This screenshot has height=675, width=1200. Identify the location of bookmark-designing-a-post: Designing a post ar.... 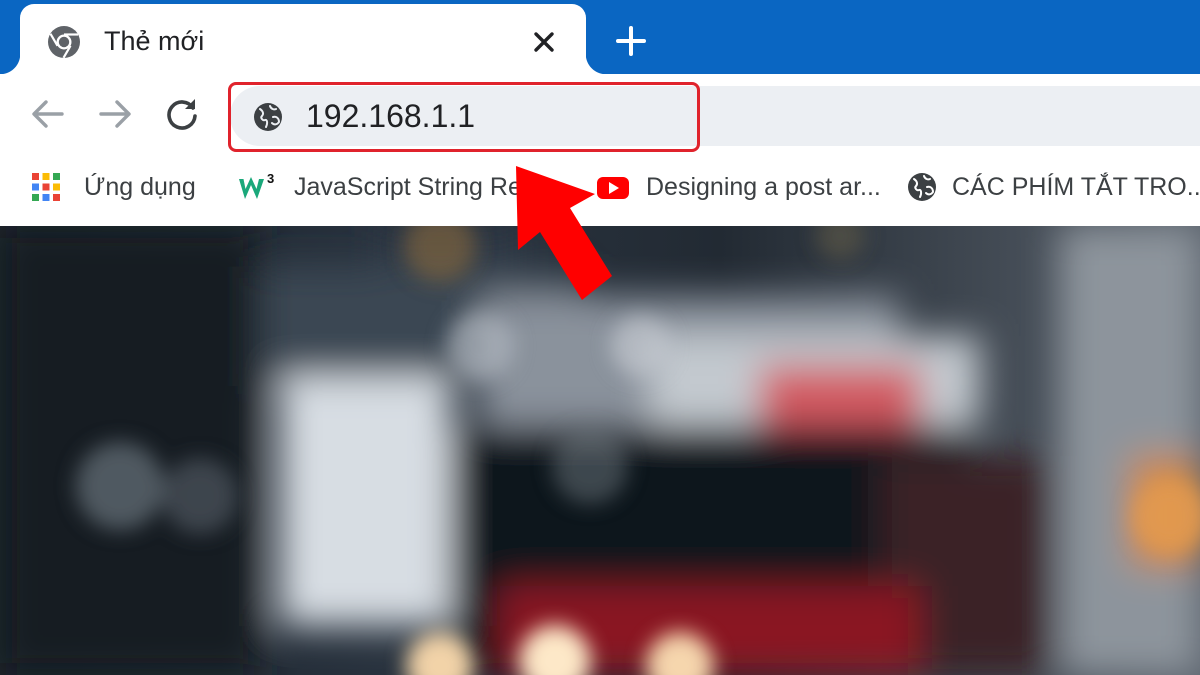
(741, 188).